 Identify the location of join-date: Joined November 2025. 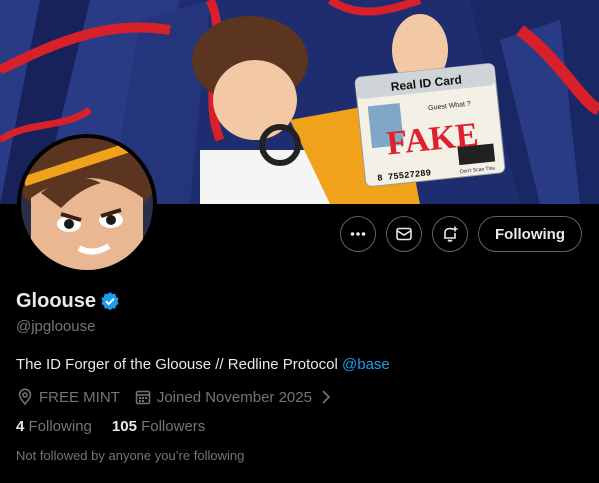
(234, 397).